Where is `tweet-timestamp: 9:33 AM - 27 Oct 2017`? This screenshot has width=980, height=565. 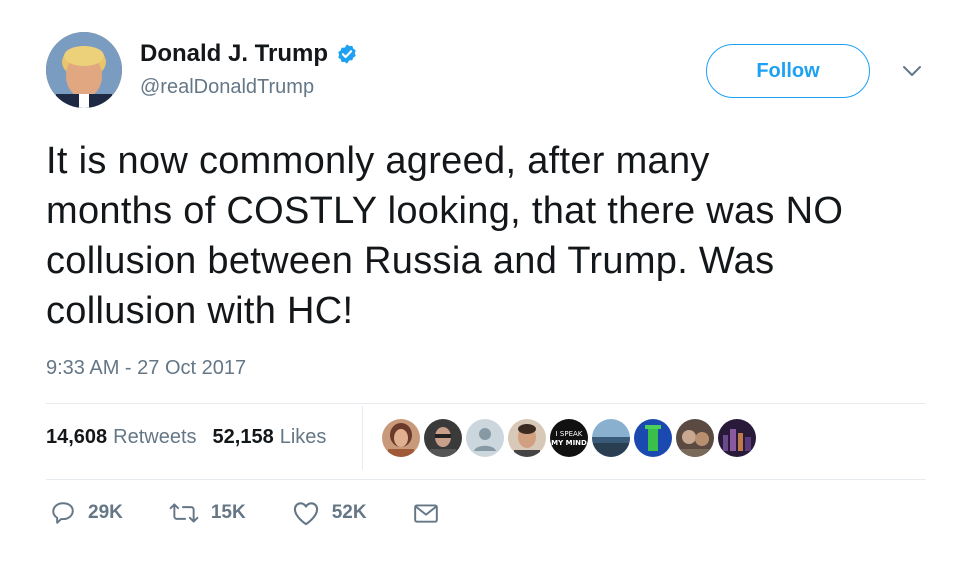
tweet-timestamp: 9:33 AM - 27 Oct 2017 is located at coordinates (146, 368).